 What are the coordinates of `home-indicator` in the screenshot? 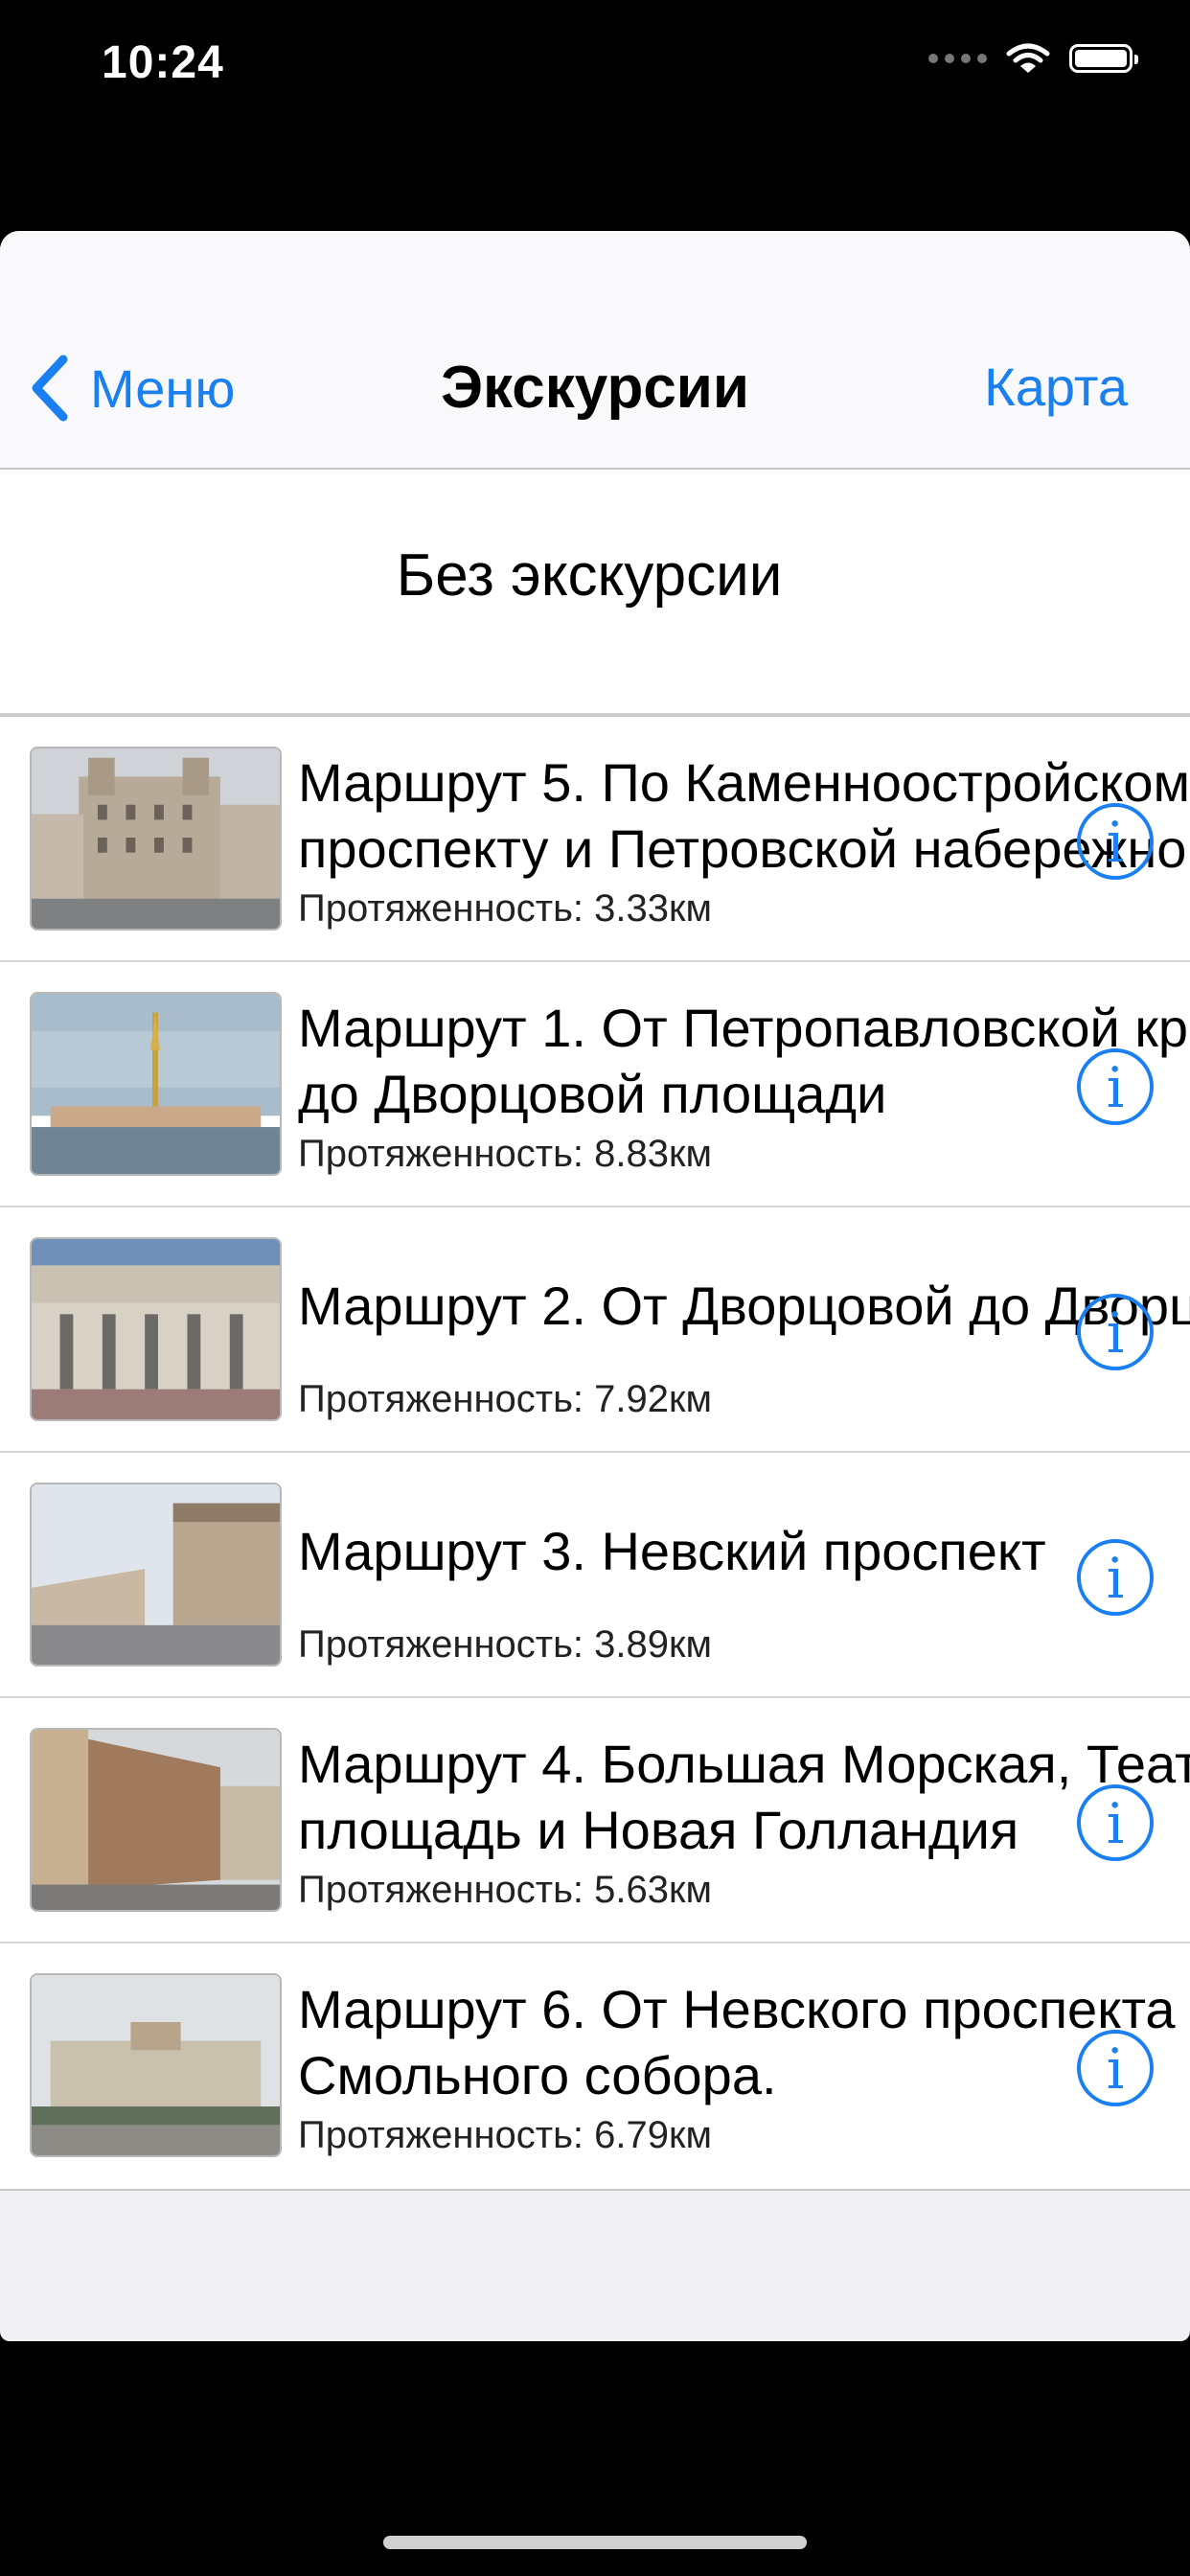 It's located at (595, 2542).